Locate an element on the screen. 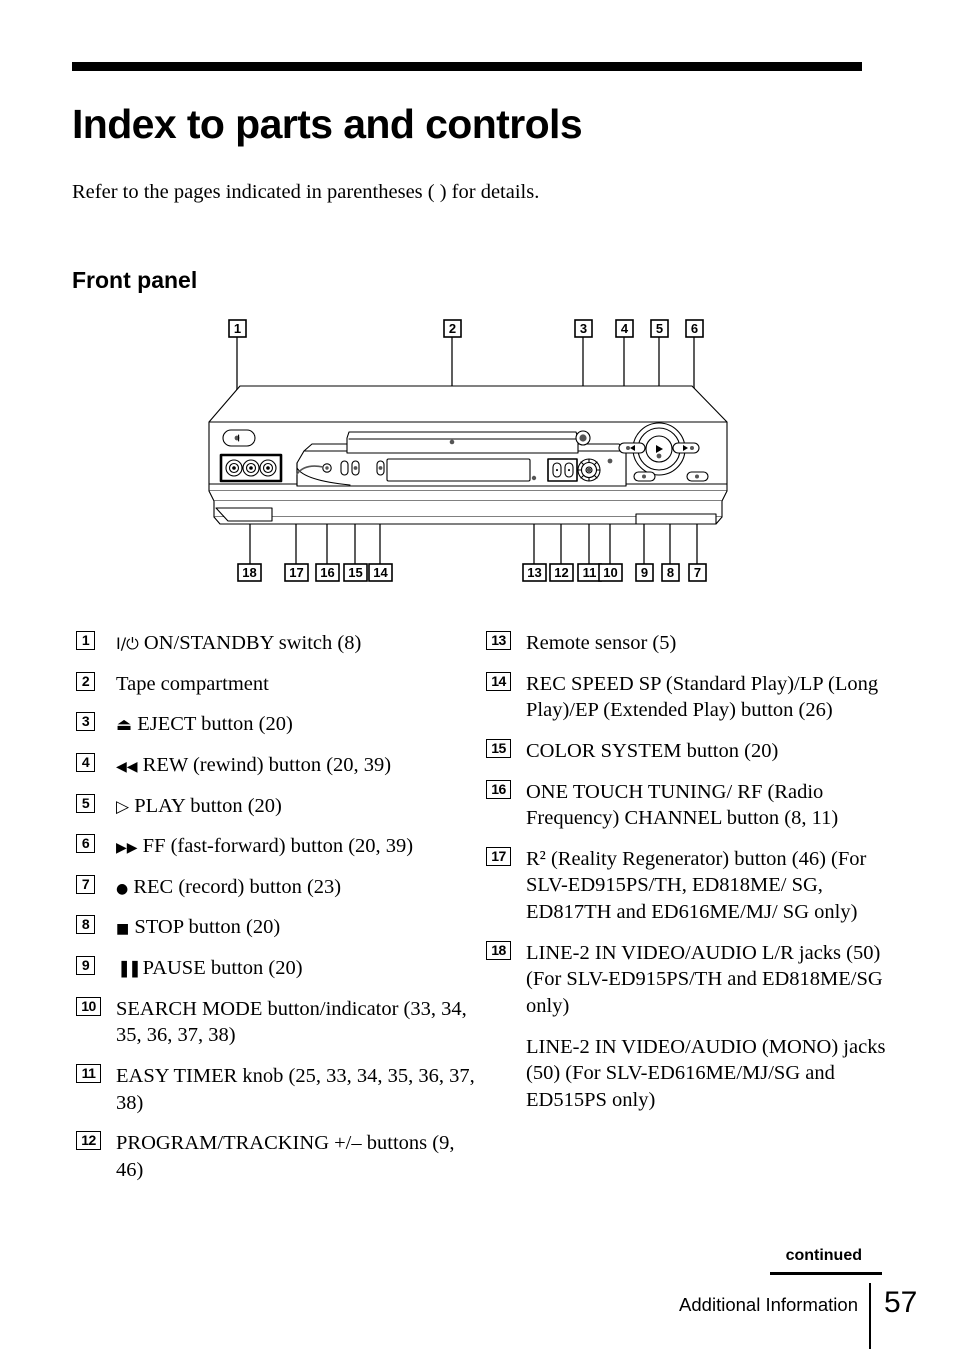 Image resolution: width=954 pixels, height=1352 pixels. callout-1: 1 is located at coordinates (237, 328).